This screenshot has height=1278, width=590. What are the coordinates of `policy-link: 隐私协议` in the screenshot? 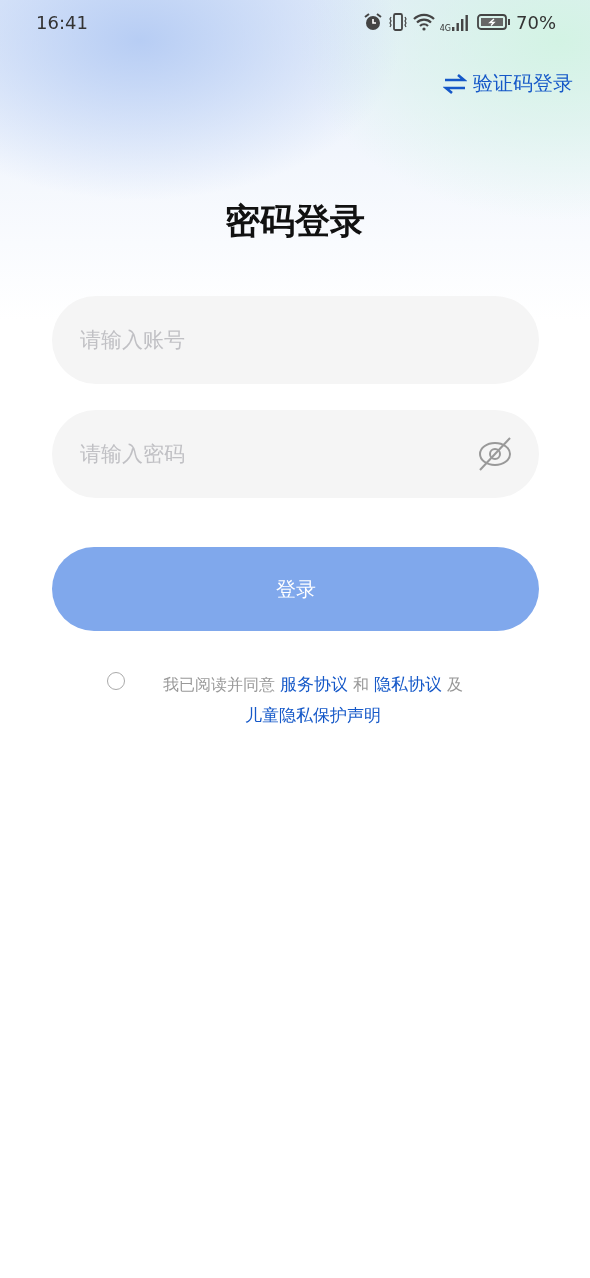 It's located at (408, 684).